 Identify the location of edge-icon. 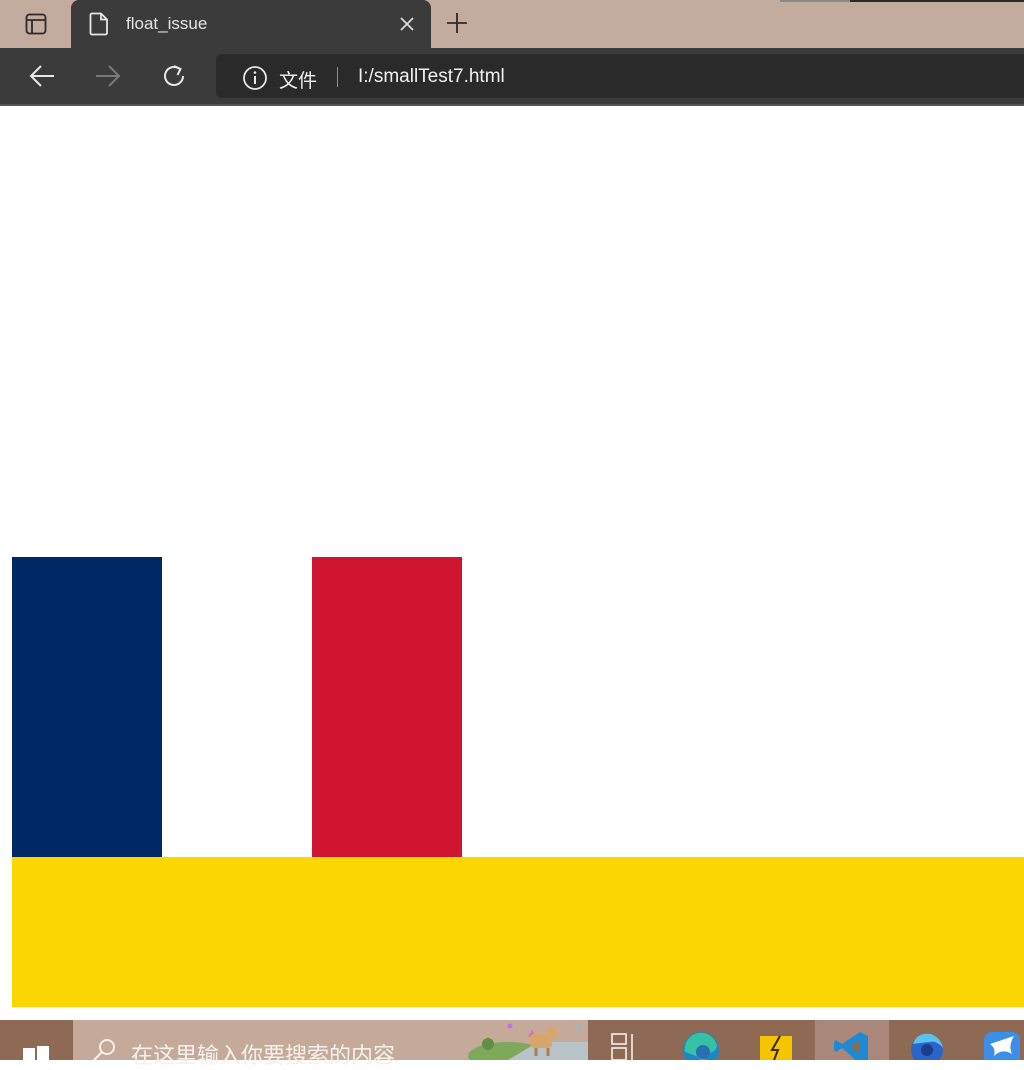
(701, 1045).